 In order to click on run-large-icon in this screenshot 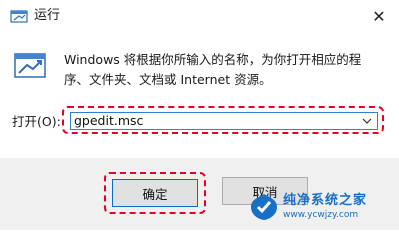, I will do `click(30, 65)`.